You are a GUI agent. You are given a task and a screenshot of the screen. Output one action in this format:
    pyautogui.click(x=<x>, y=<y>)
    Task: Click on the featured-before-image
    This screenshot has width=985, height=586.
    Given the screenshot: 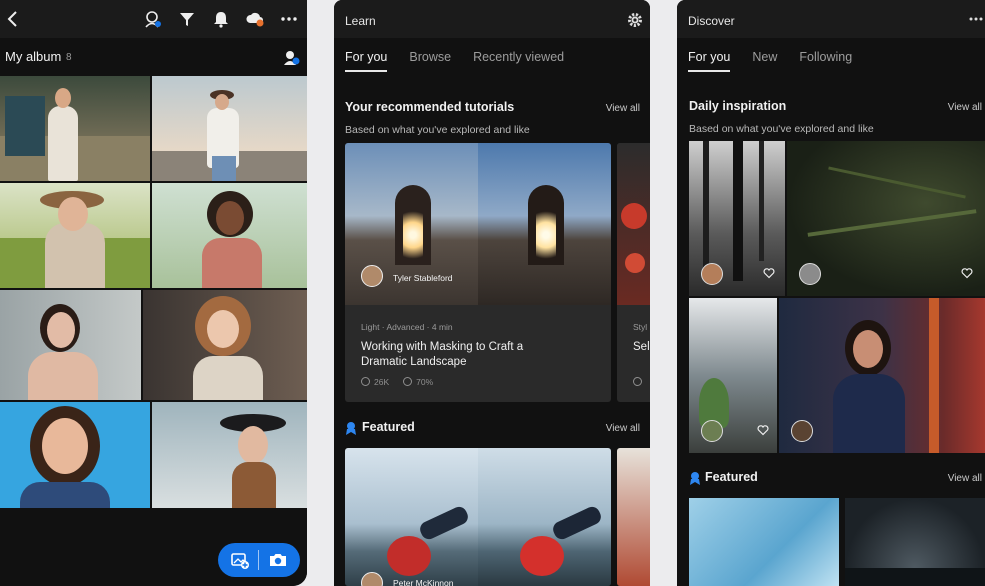 What is the action you would take?
    pyautogui.click(x=411, y=517)
    